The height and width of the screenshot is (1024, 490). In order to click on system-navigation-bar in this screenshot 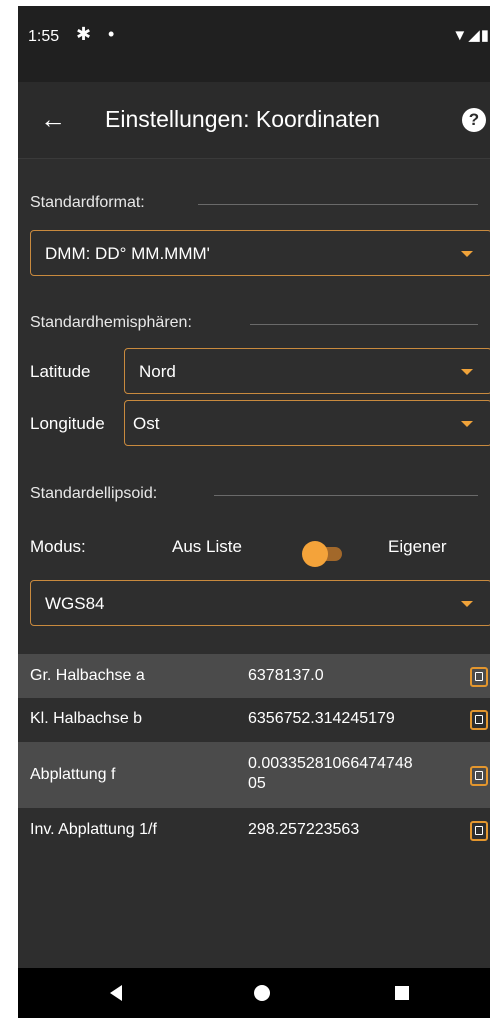, I will do `click(254, 993)`.